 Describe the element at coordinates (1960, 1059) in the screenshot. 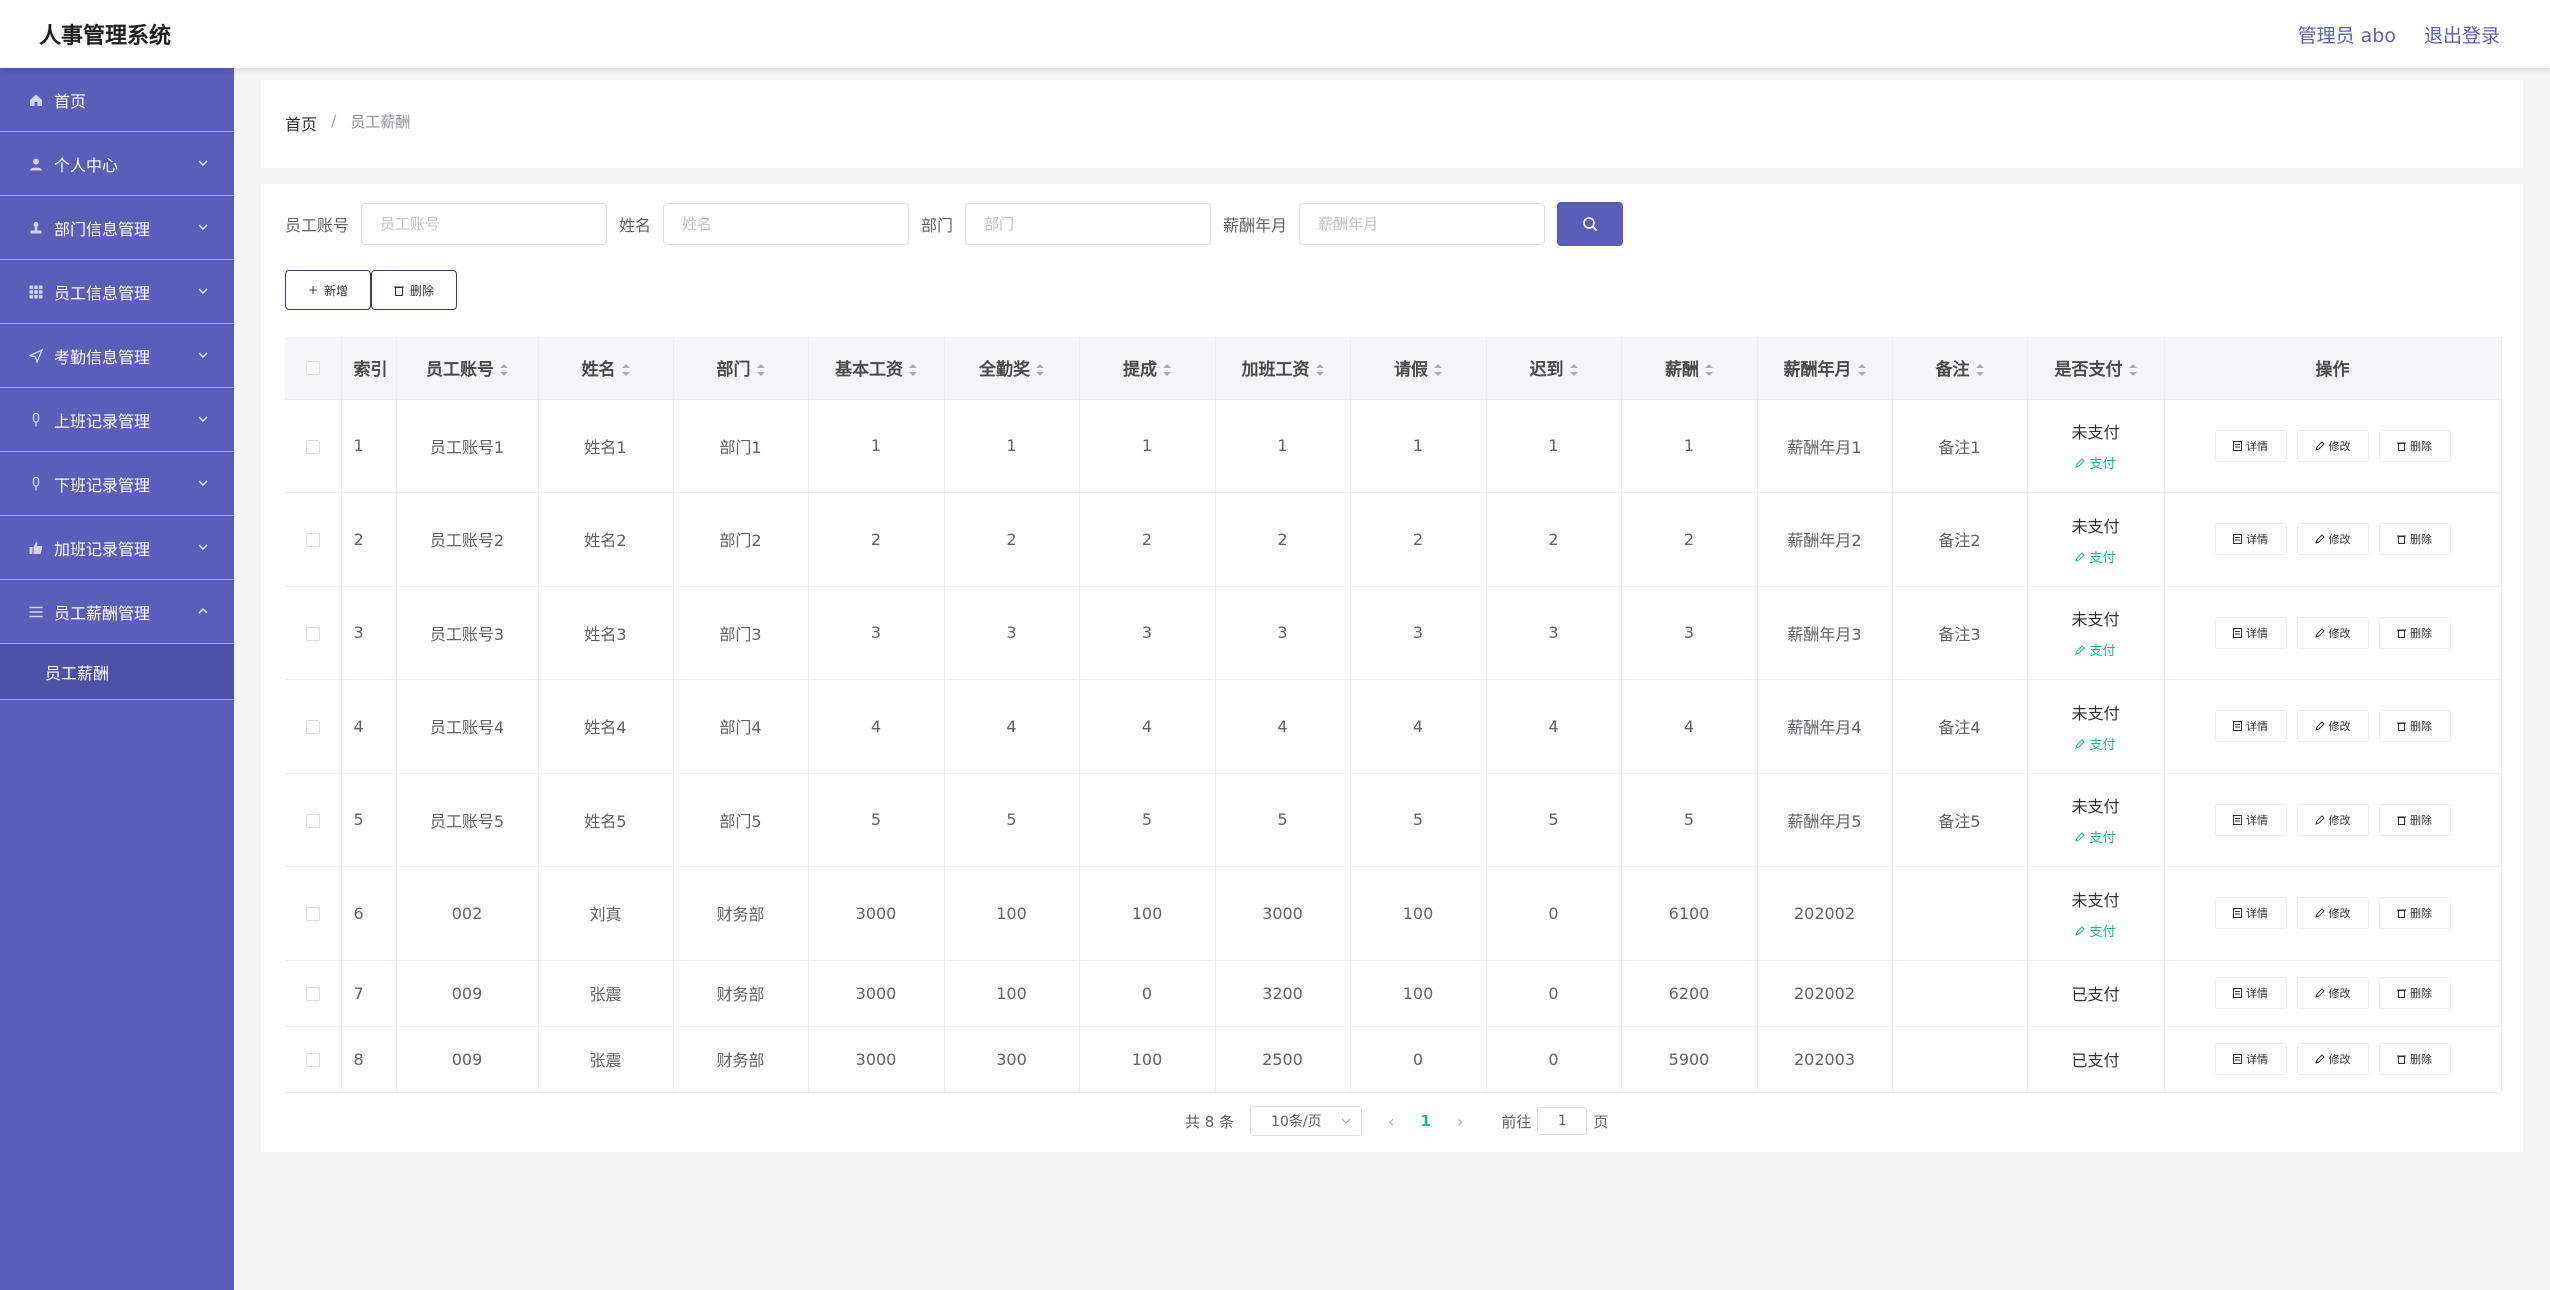

I see `table-cell` at that location.